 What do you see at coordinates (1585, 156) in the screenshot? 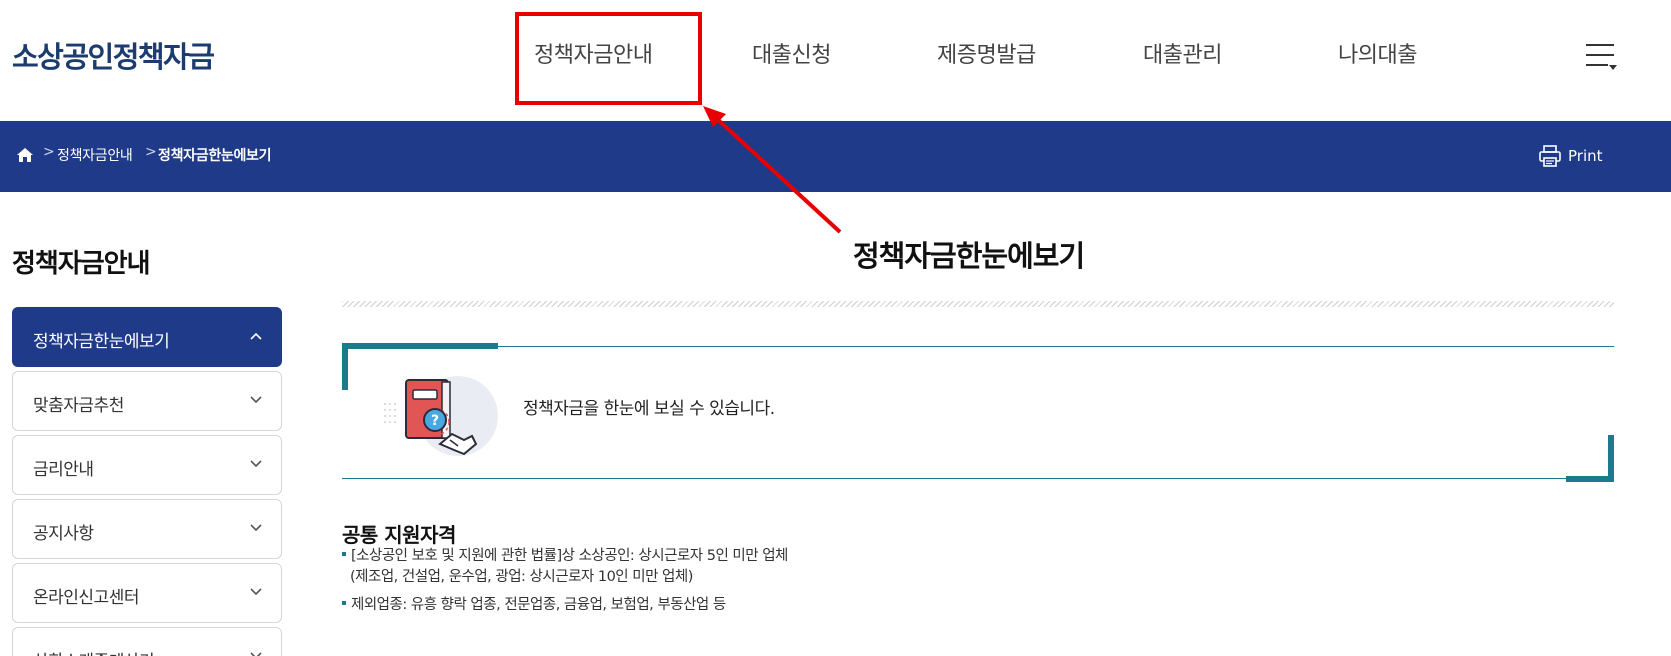
I see `print-label: Print` at bounding box center [1585, 156].